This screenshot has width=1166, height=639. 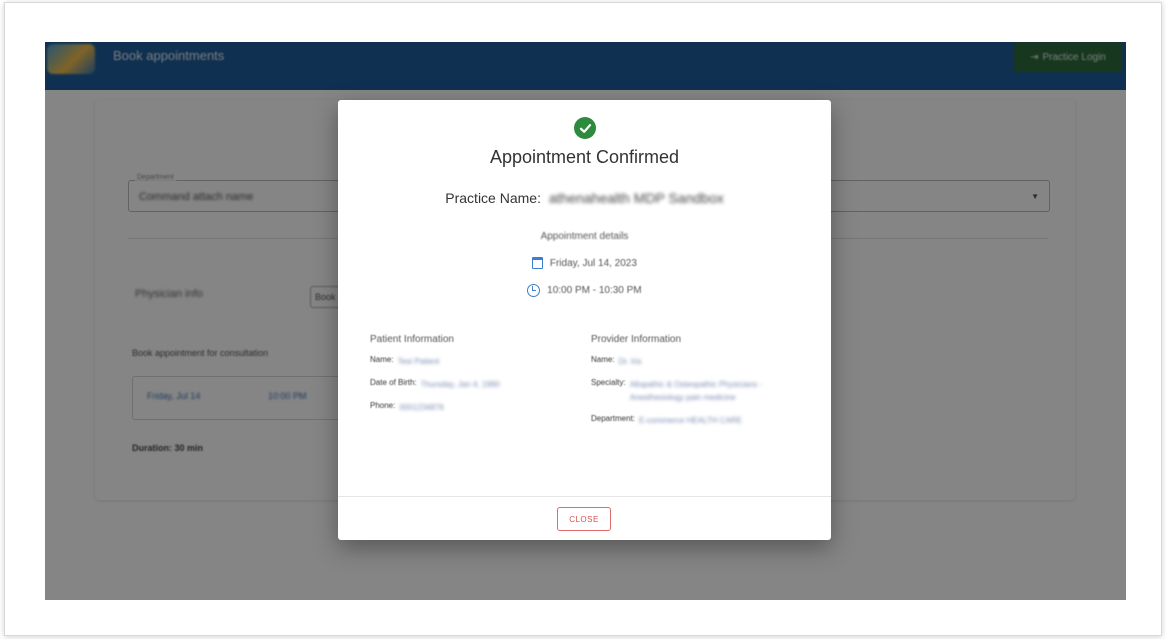 What do you see at coordinates (584, 236) in the screenshot?
I see `appointment-details-label: Appointment details` at bounding box center [584, 236].